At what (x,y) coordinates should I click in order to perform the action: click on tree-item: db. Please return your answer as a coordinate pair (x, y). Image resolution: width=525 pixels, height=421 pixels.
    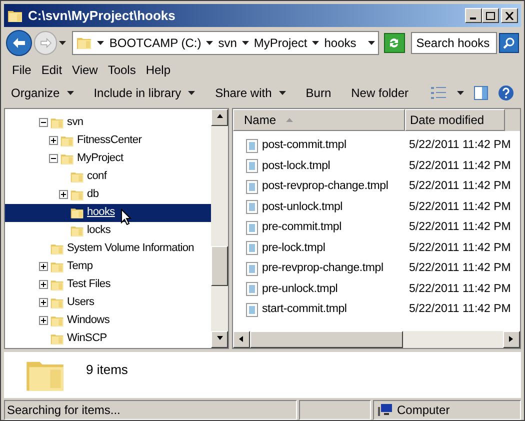
    Looking at the image, I should click on (93, 194).